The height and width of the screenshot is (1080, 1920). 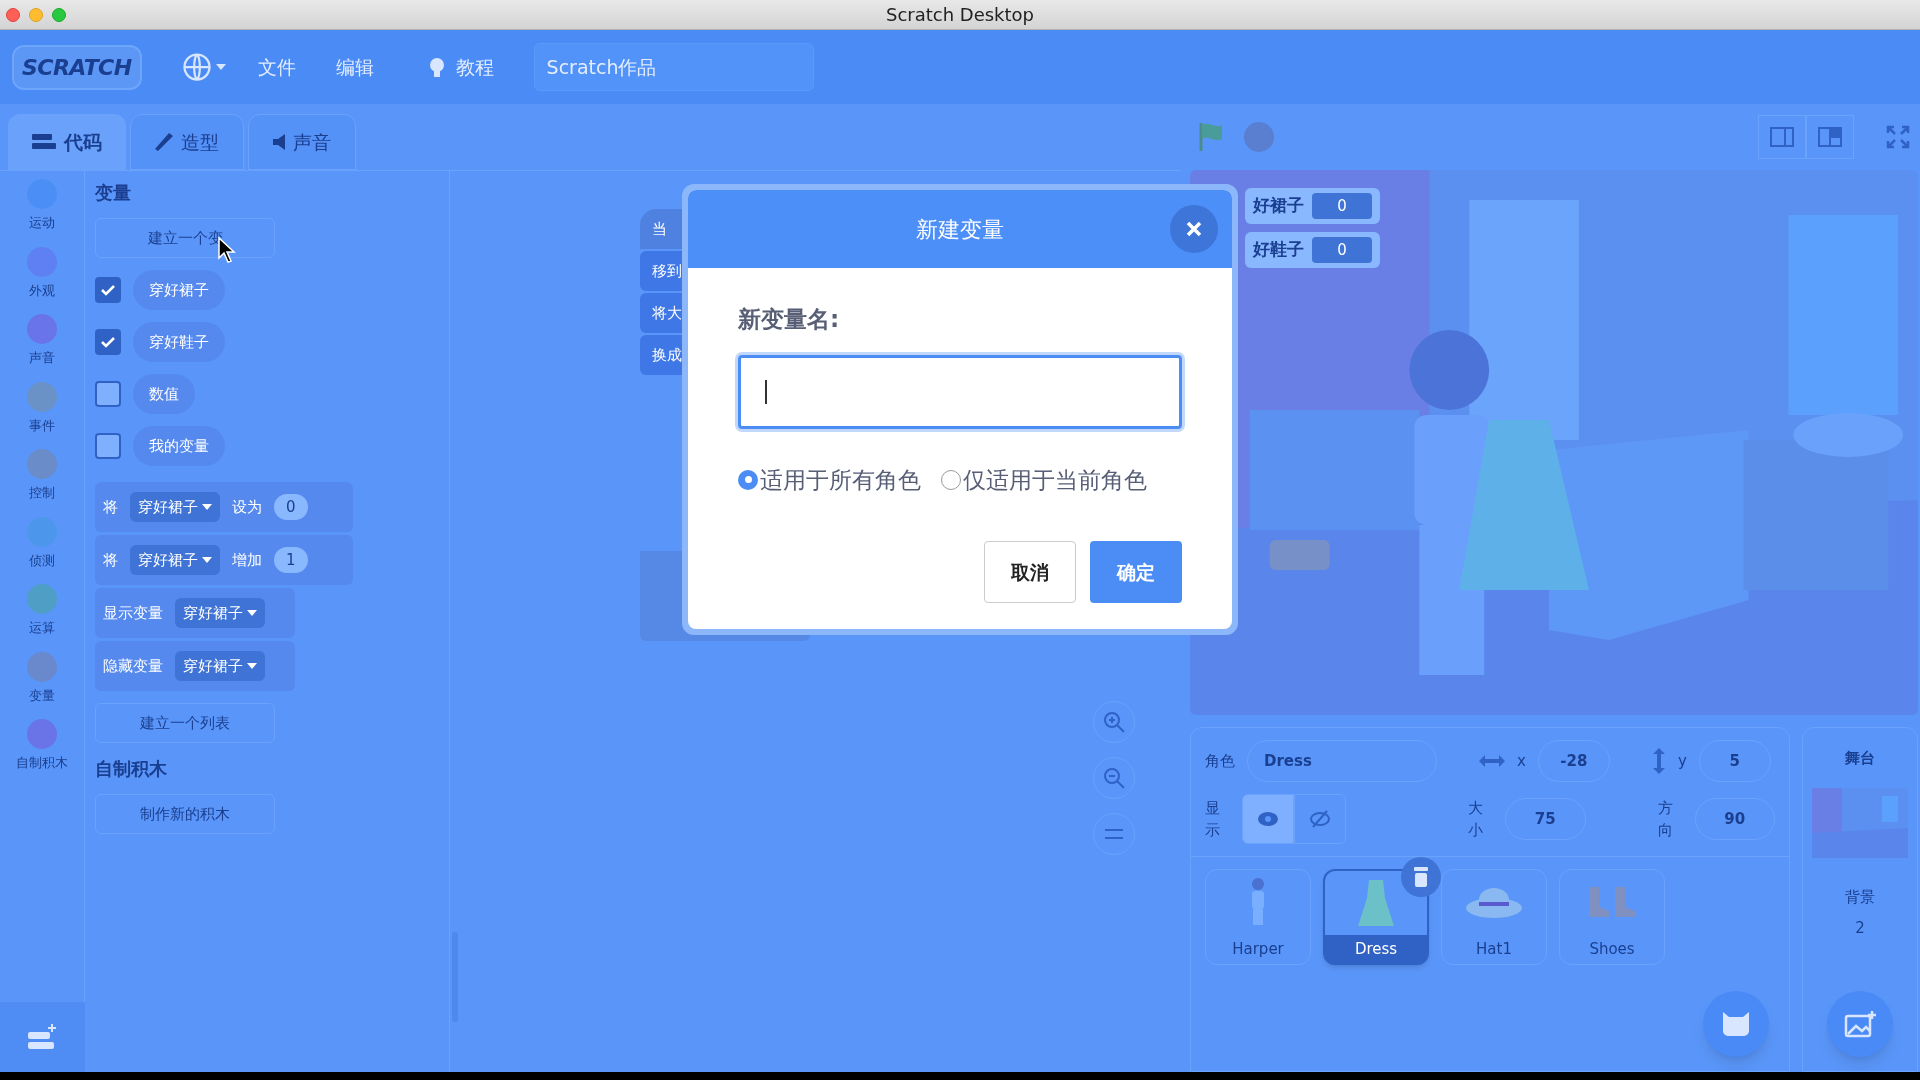 I want to click on sprite-name: Hat1, so click(x=1494, y=949).